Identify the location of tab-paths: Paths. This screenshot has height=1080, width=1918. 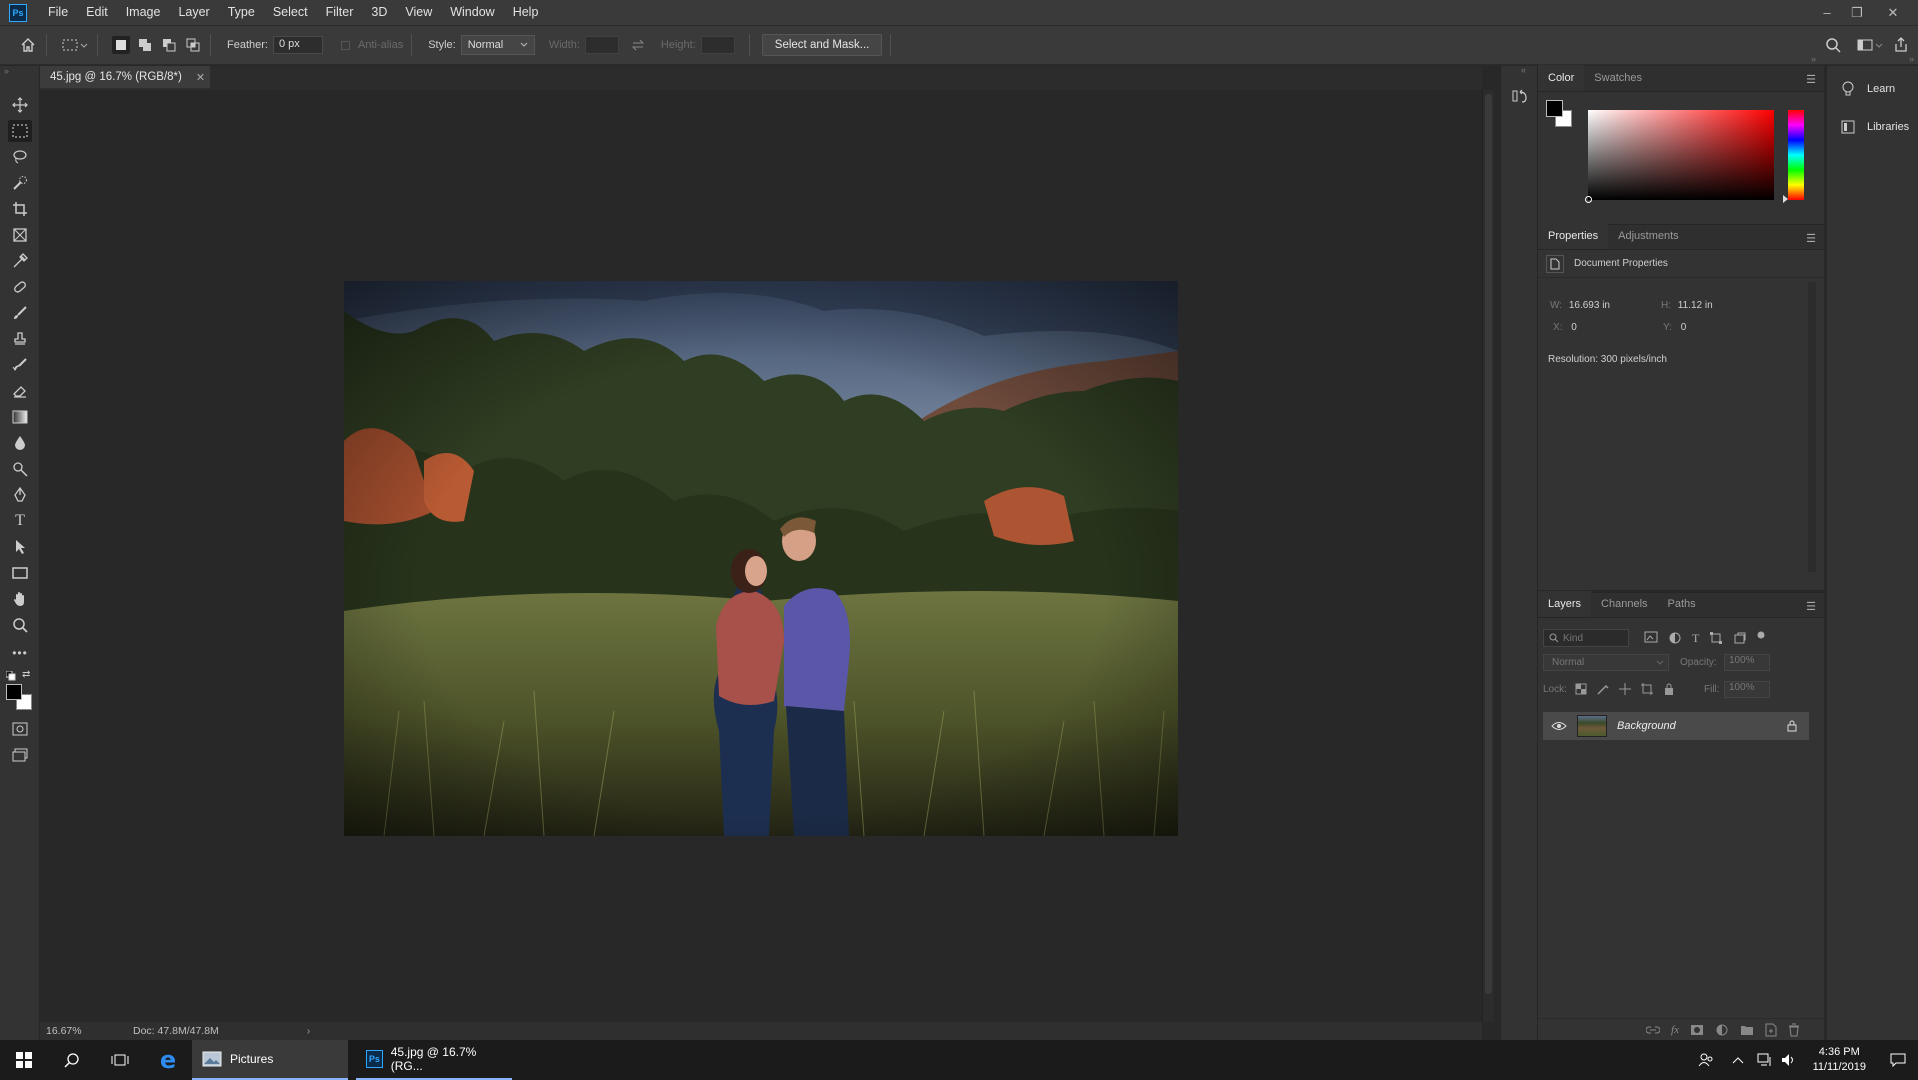
(1682, 604).